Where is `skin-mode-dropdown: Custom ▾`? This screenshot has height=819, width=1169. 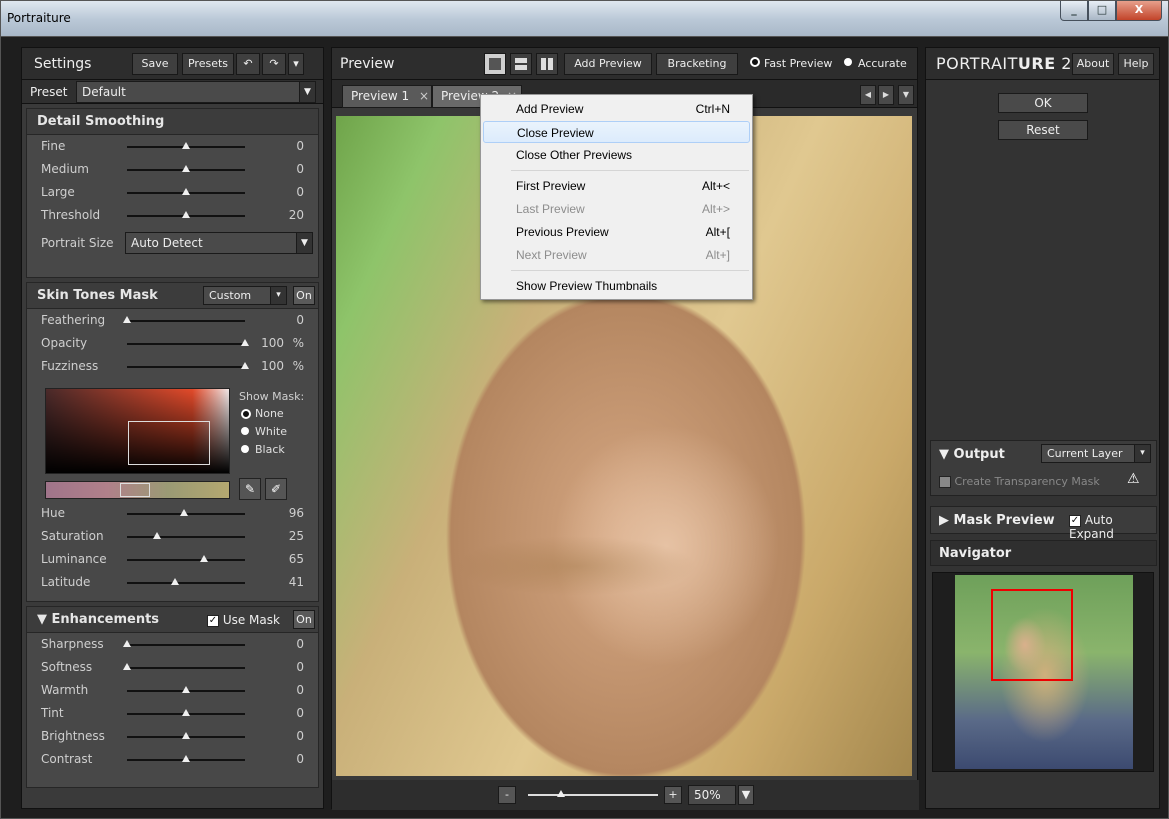 skin-mode-dropdown: Custom ▾ is located at coordinates (245, 295).